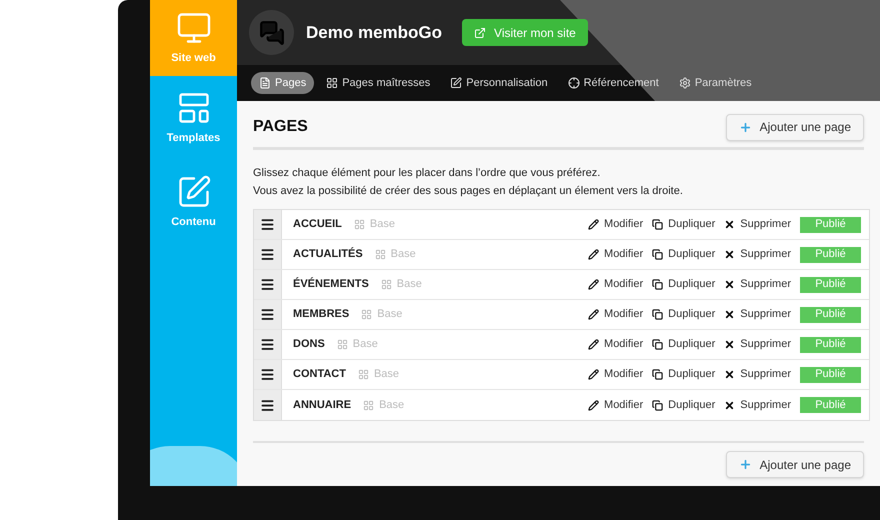  I want to click on page-name: ACCUEIL, so click(317, 224).